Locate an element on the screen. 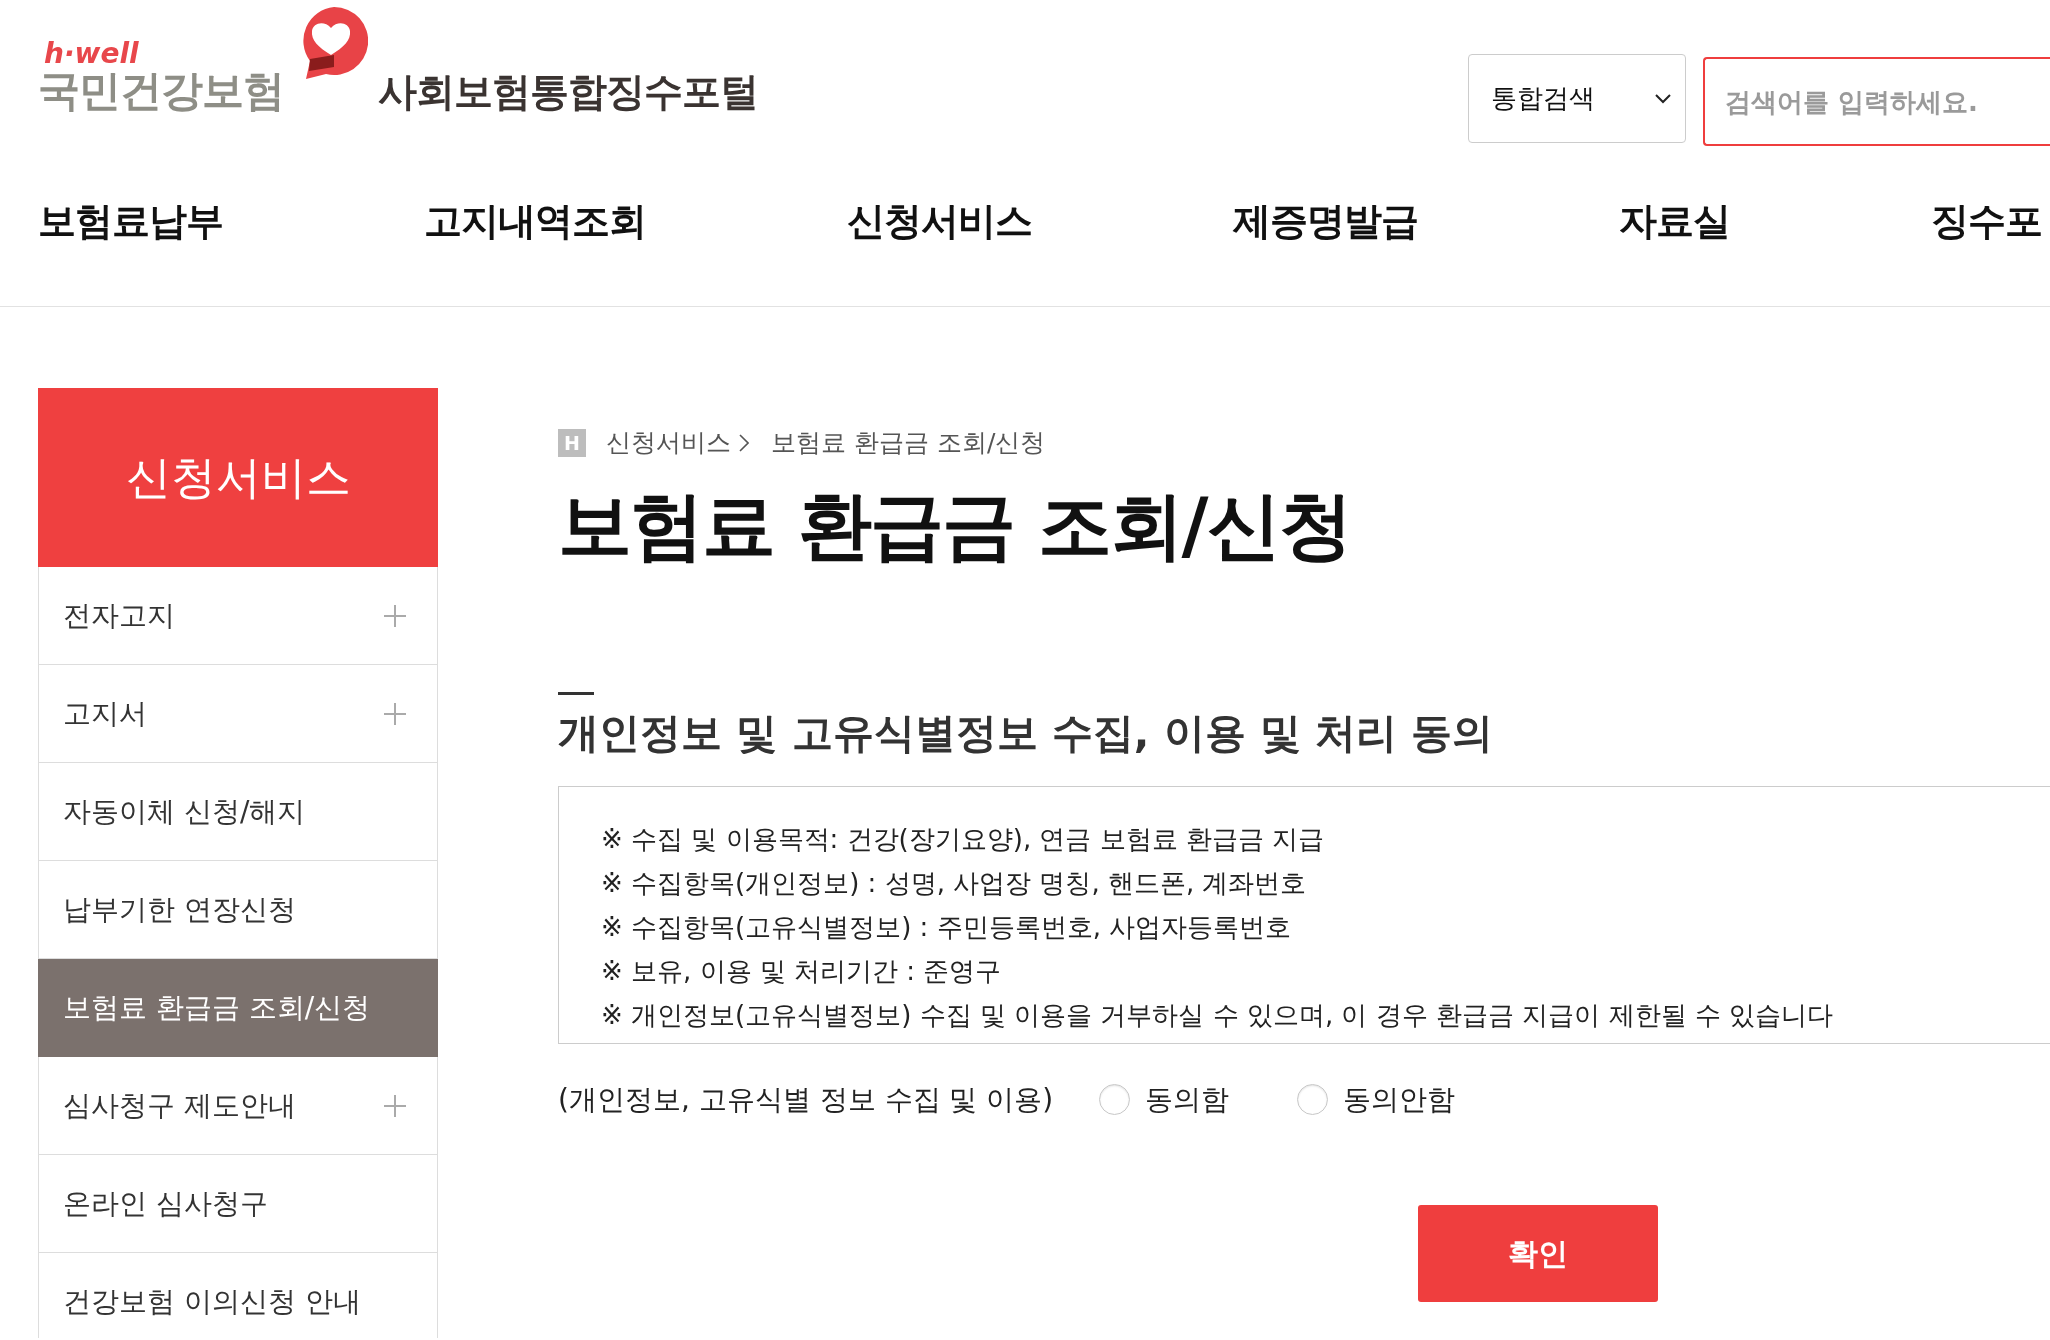 The height and width of the screenshot is (1340, 2050). logo-text: 국민건강보험 is located at coordinates (161, 91).